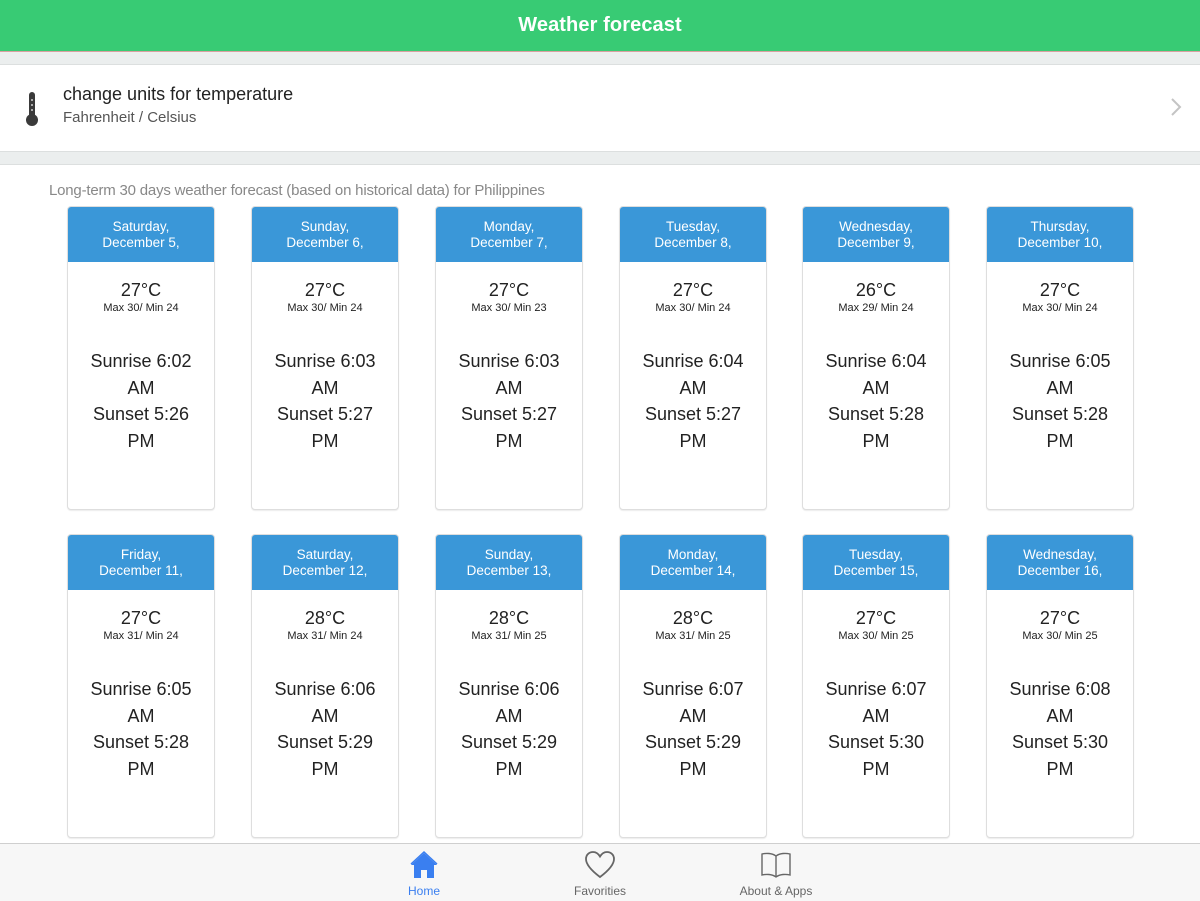  What do you see at coordinates (693, 554) in the screenshot?
I see `forecast-weekday: Monday,` at bounding box center [693, 554].